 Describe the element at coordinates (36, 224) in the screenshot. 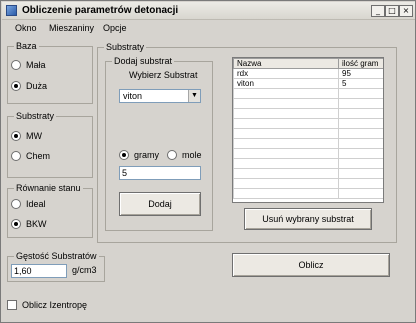

I see `radio-bkw-label: BKW` at that location.